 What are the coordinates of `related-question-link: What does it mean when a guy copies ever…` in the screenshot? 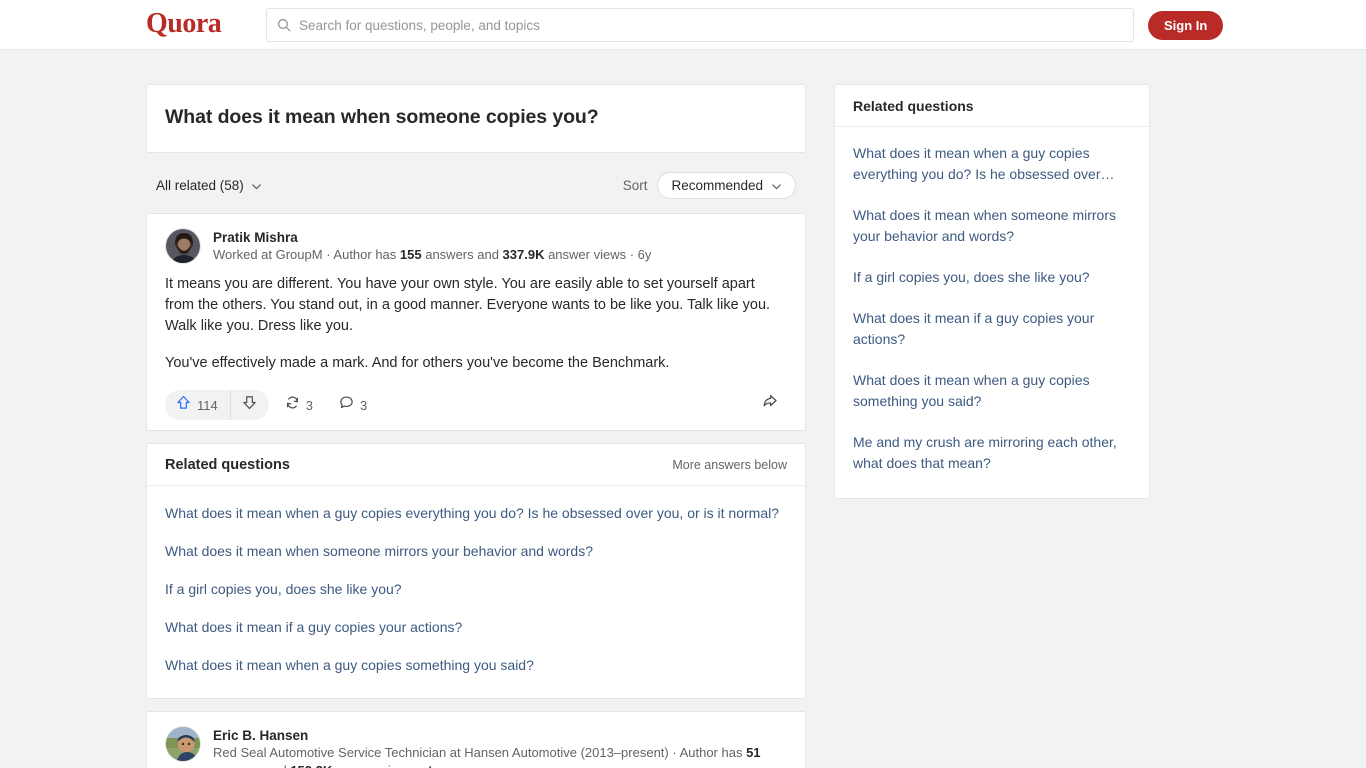 It's located at (476, 513).